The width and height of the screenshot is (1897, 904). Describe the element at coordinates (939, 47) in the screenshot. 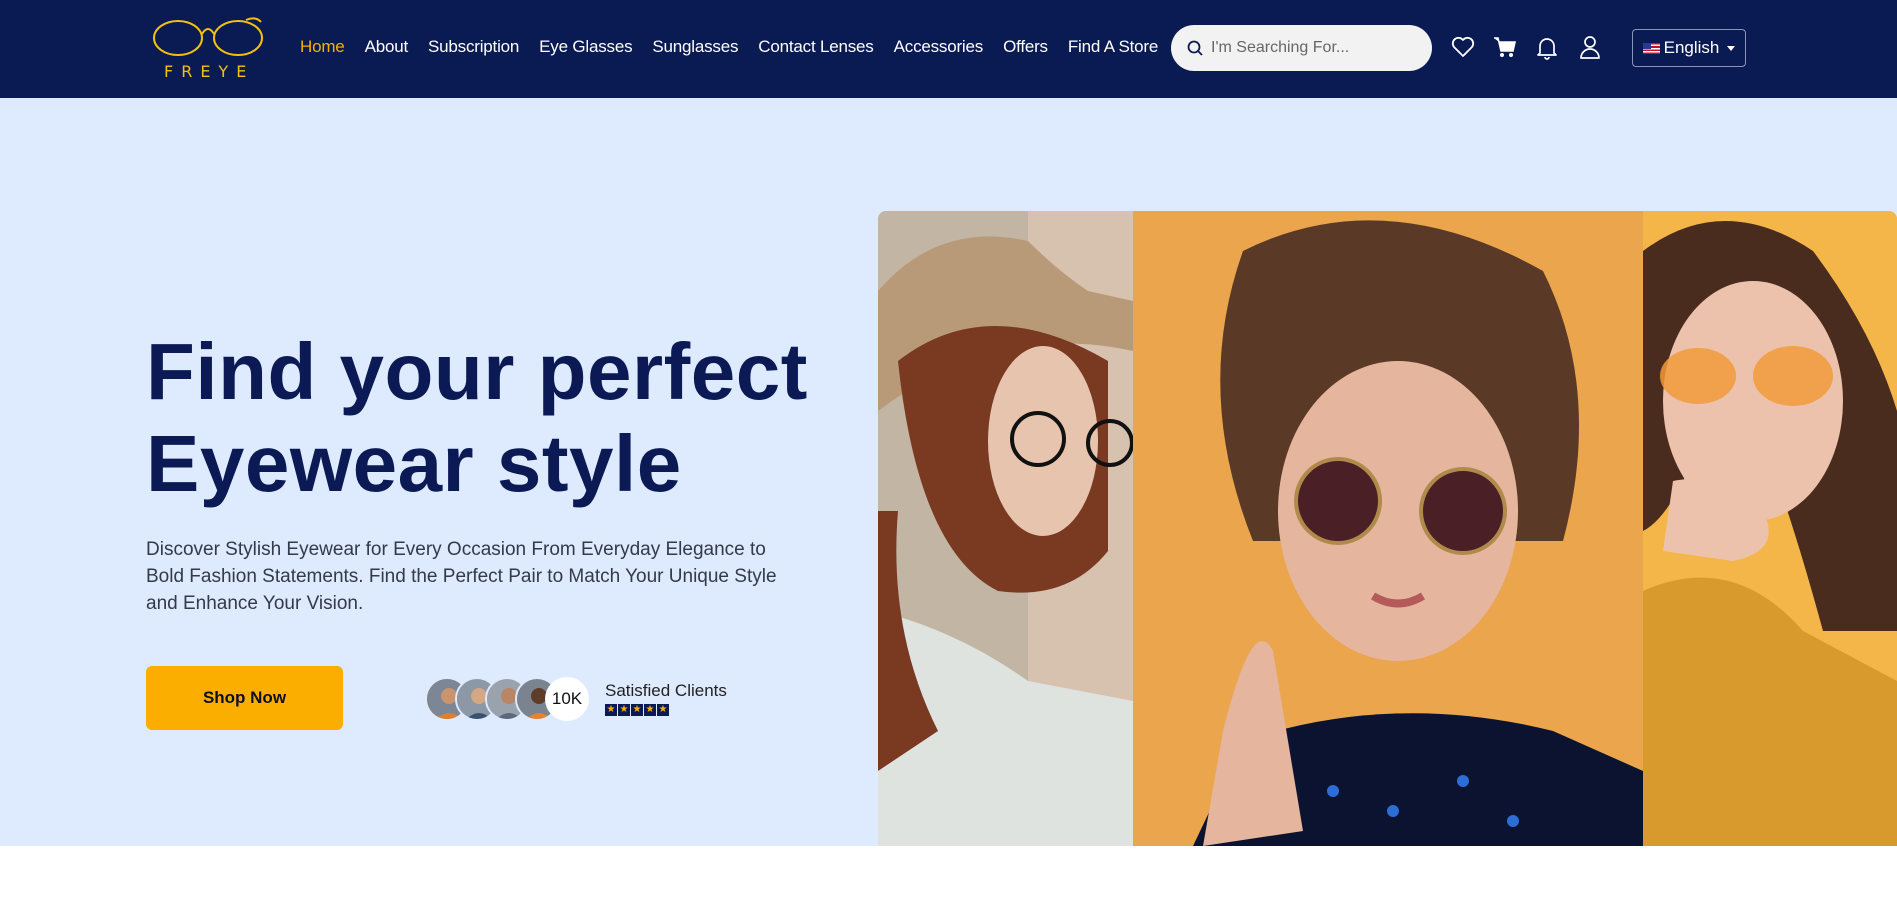

I see `nav-accessories: Accessories` at that location.